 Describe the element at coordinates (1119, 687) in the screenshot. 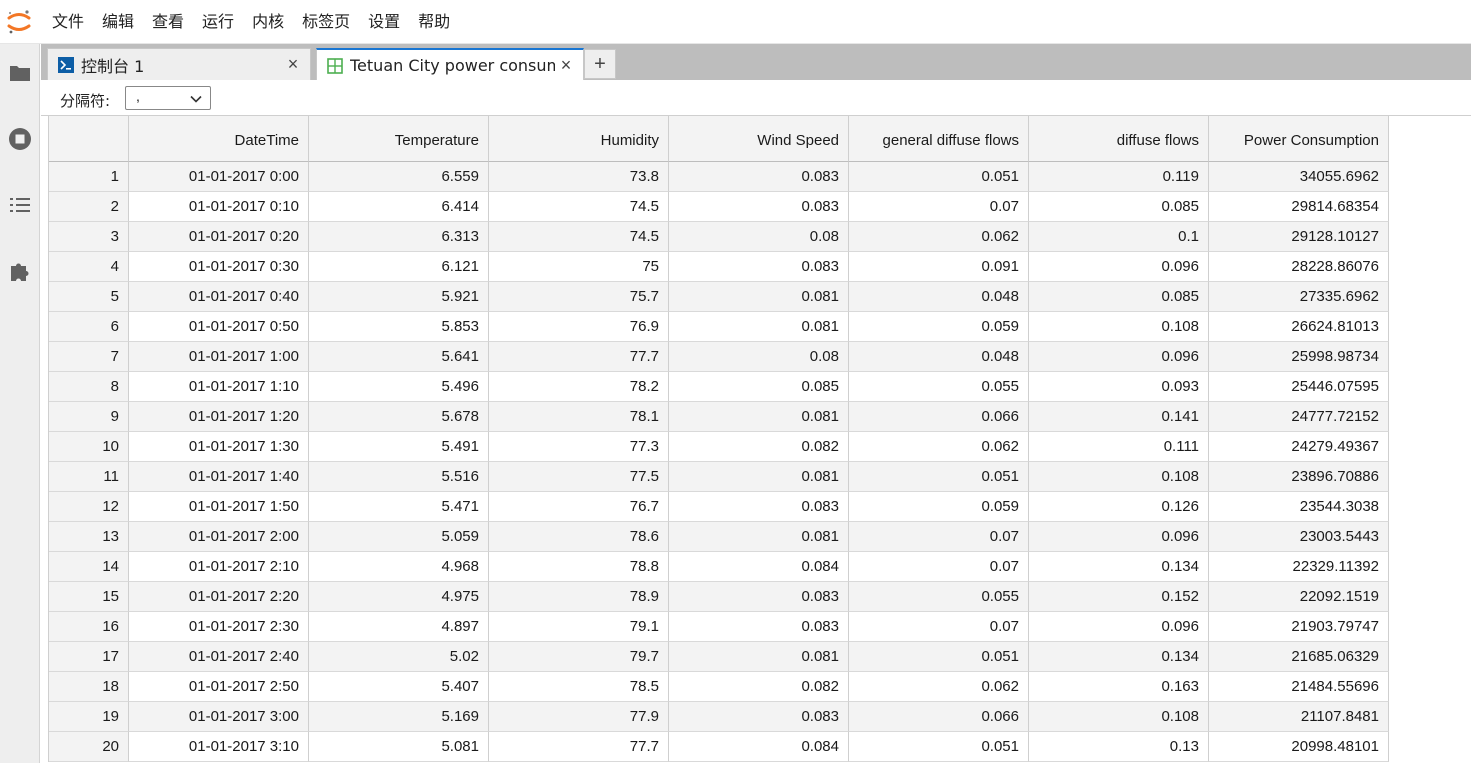

I see `table-cell: 0.163` at that location.